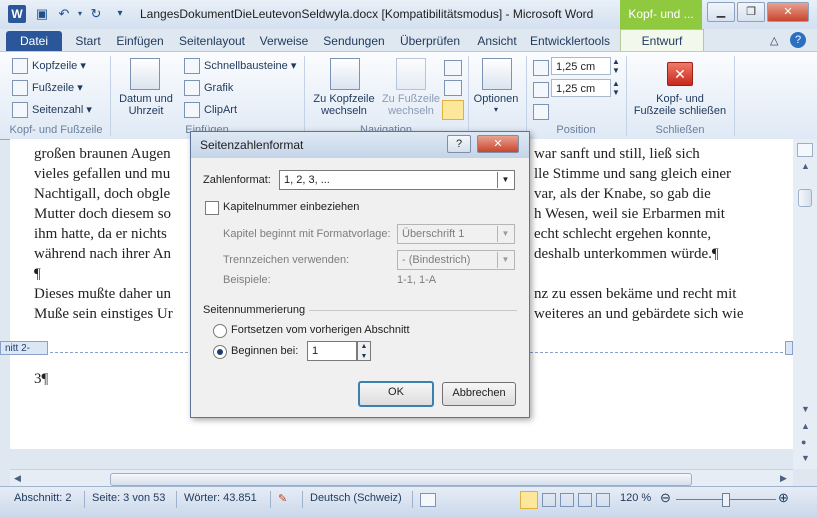 The width and height of the screenshot is (817, 517). I want to click on zu-kopfzeile-button: Zu Kopfzeile wechseln, so click(344, 105).